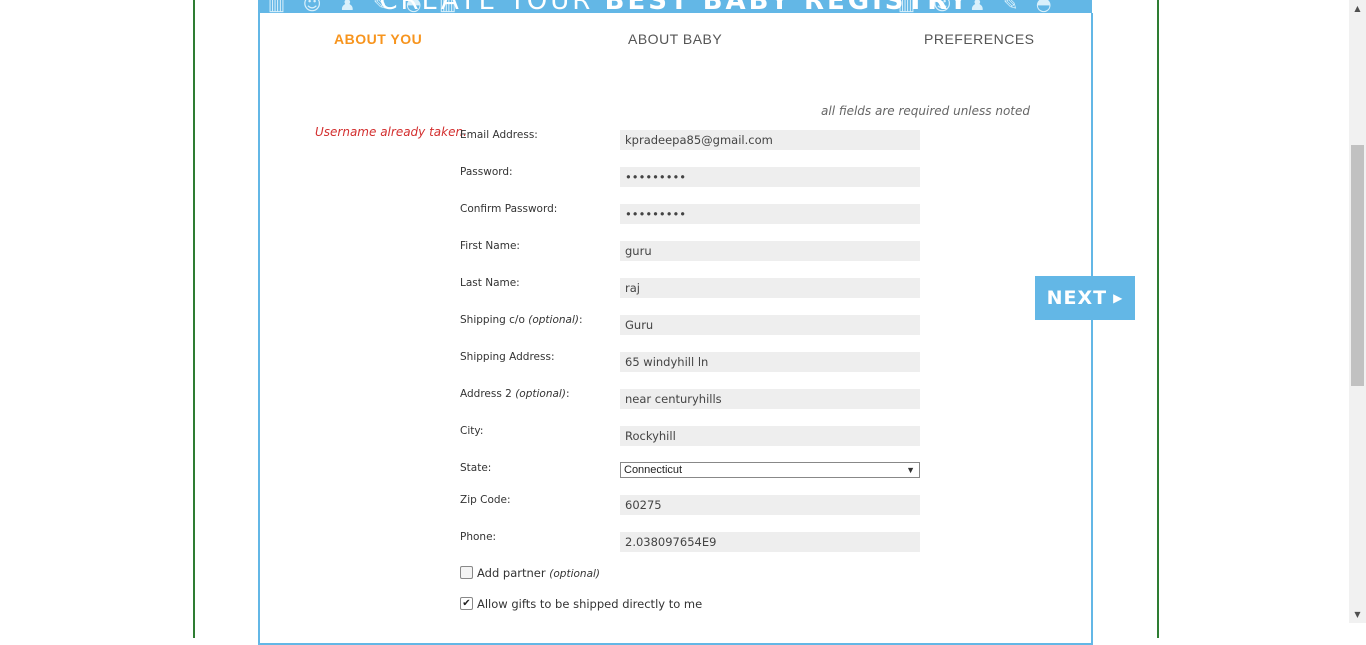 This screenshot has width=1366, height=645. I want to click on allow-gifts-label: Allow gifts to be shipped directly to me, so click(590, 604).